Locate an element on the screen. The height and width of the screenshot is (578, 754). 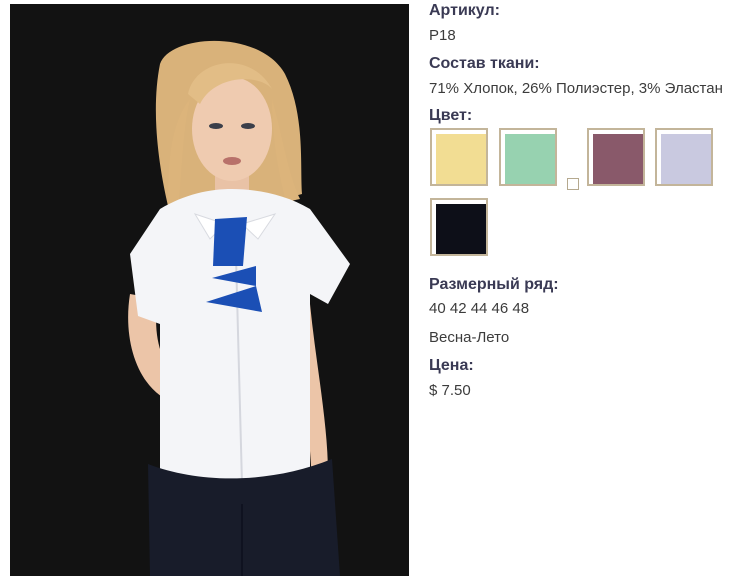
color-swatch-yellow is located at coordinates (459, 157).